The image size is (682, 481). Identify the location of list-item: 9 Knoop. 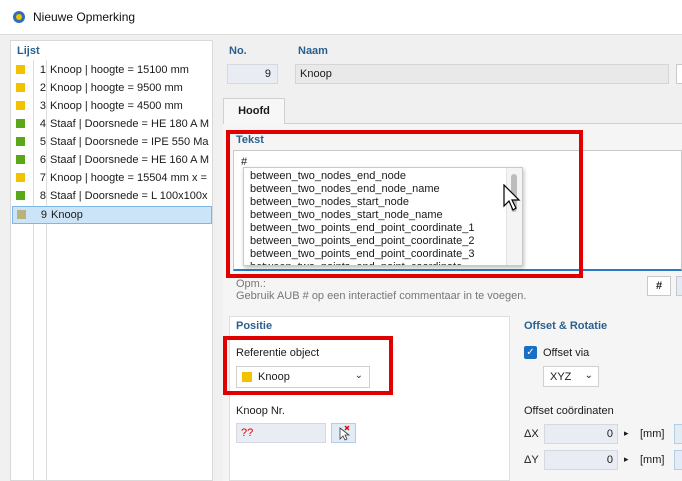
(112, 215).